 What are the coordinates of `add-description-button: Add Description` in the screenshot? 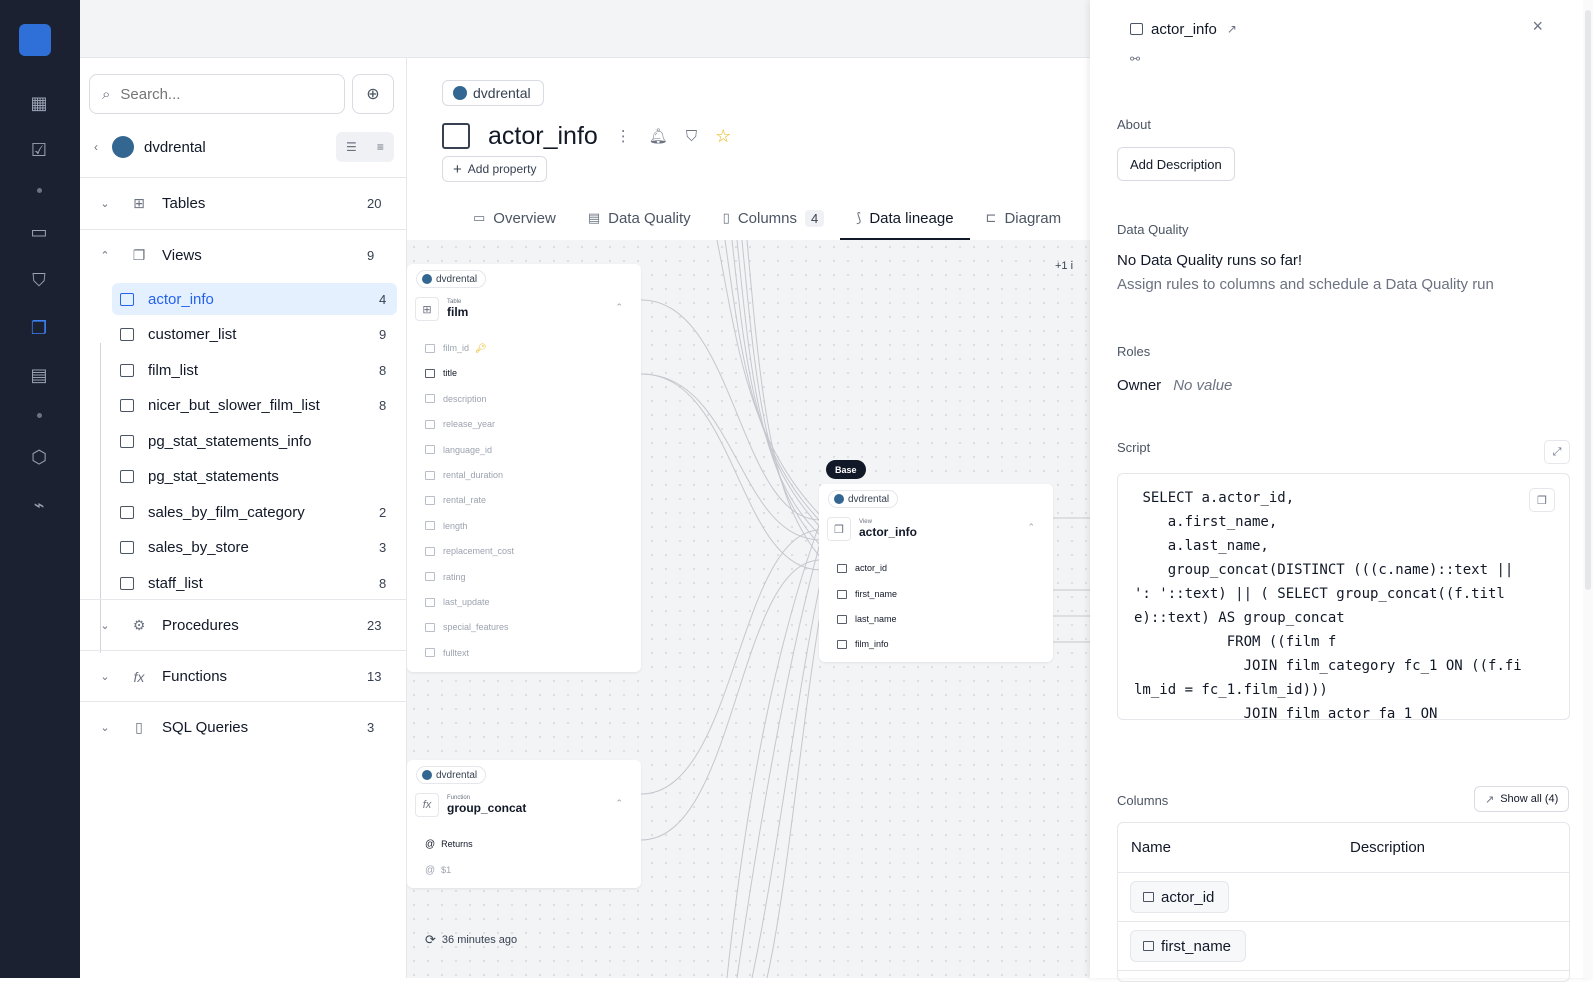 It's located at (1176, 164).